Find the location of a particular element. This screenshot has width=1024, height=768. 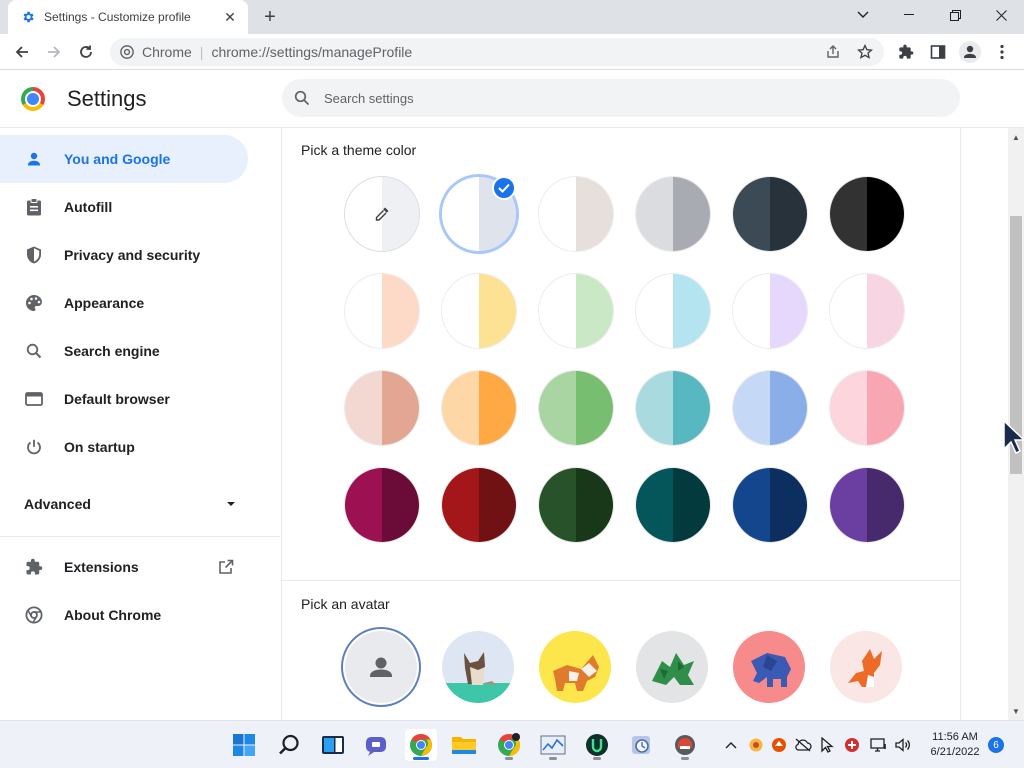

scroll-up-arrow: ▲ is located at coordinates (1016, 137).